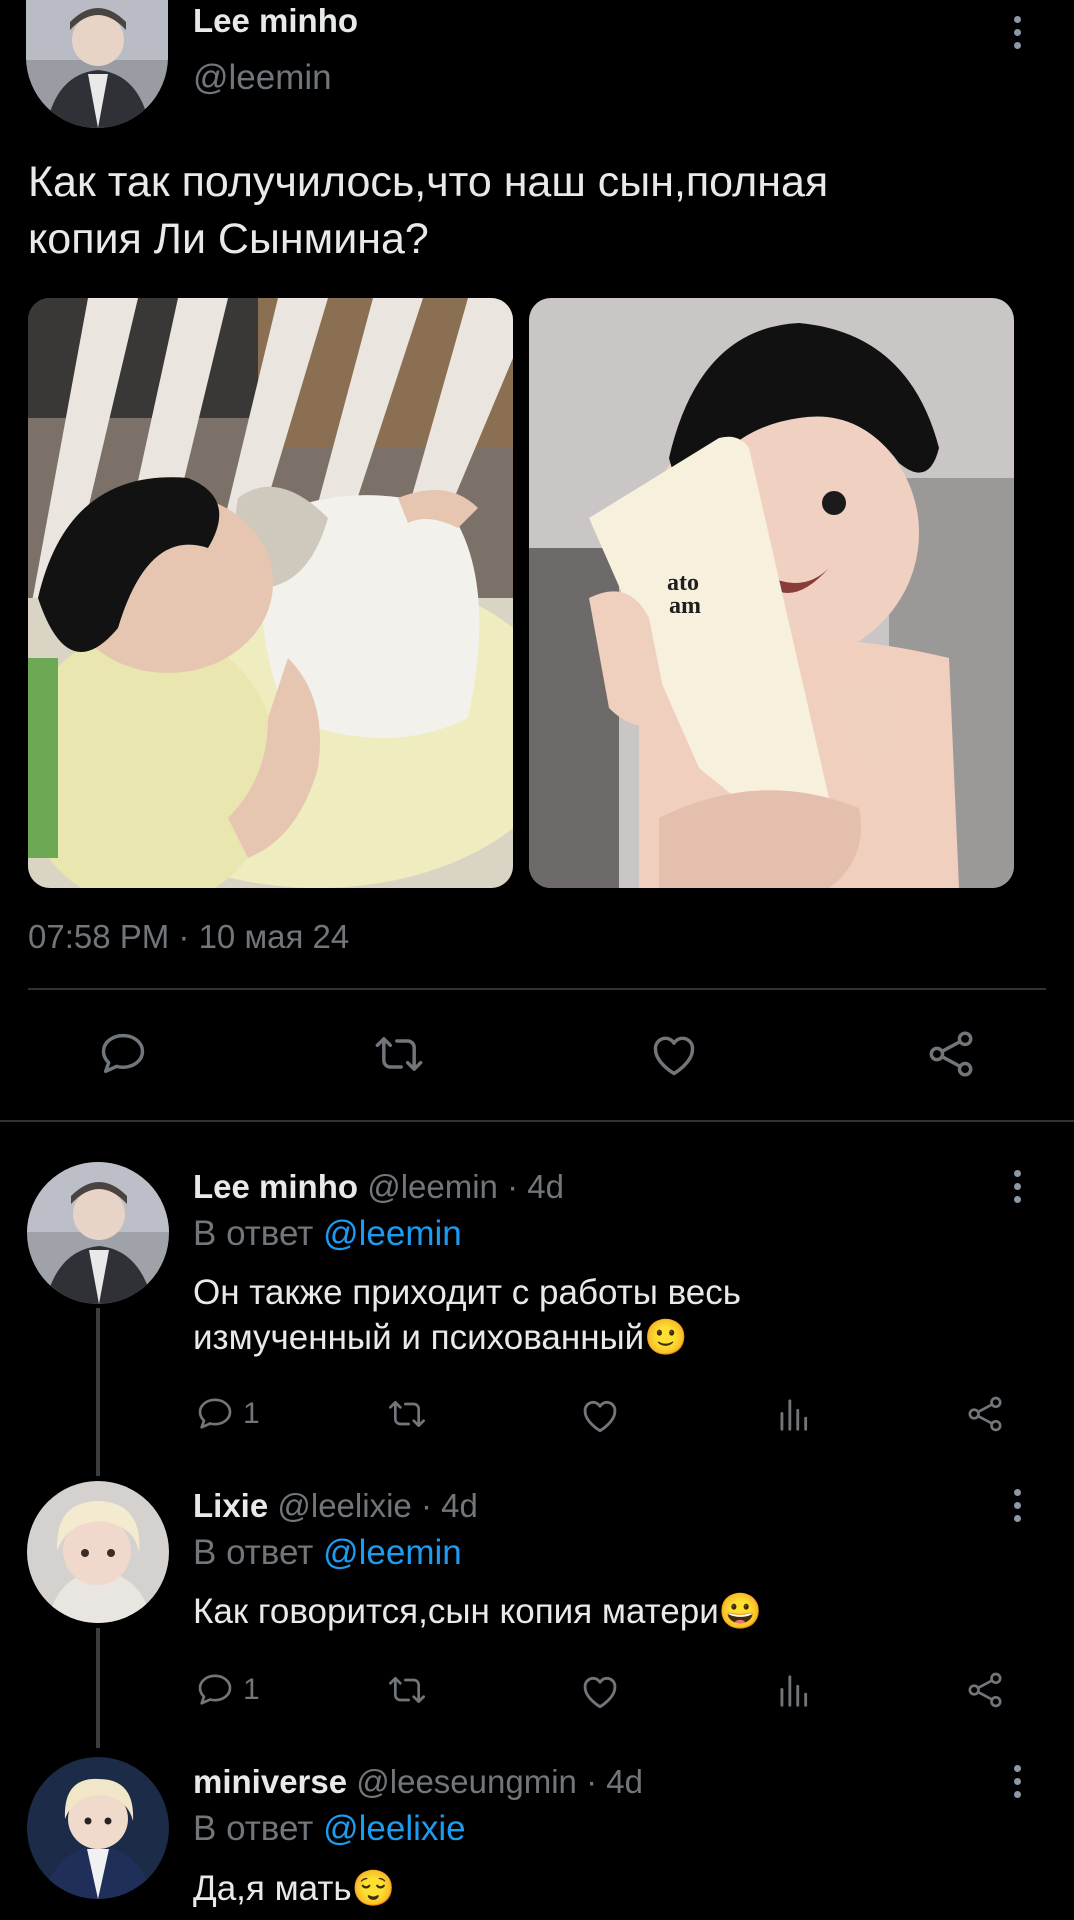 The width and height of the screenshot is (1074, 1920). Describe the element at coordinates (466, 1781) in the screenshot. I see `reply-handle: @leeseungmin` at that location.